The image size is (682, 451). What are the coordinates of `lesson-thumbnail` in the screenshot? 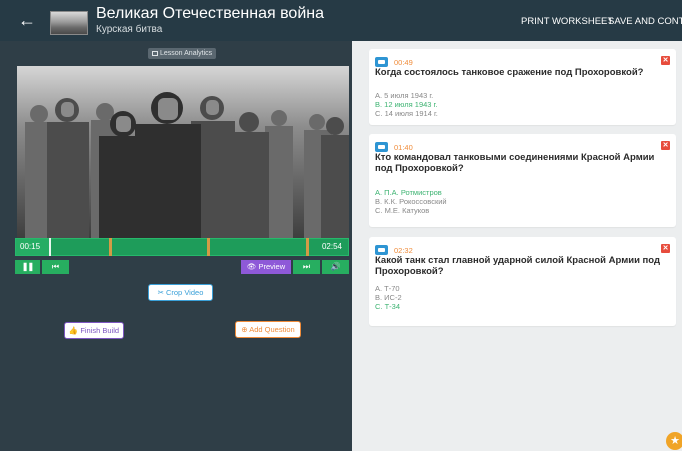 It's located at (69, 23).